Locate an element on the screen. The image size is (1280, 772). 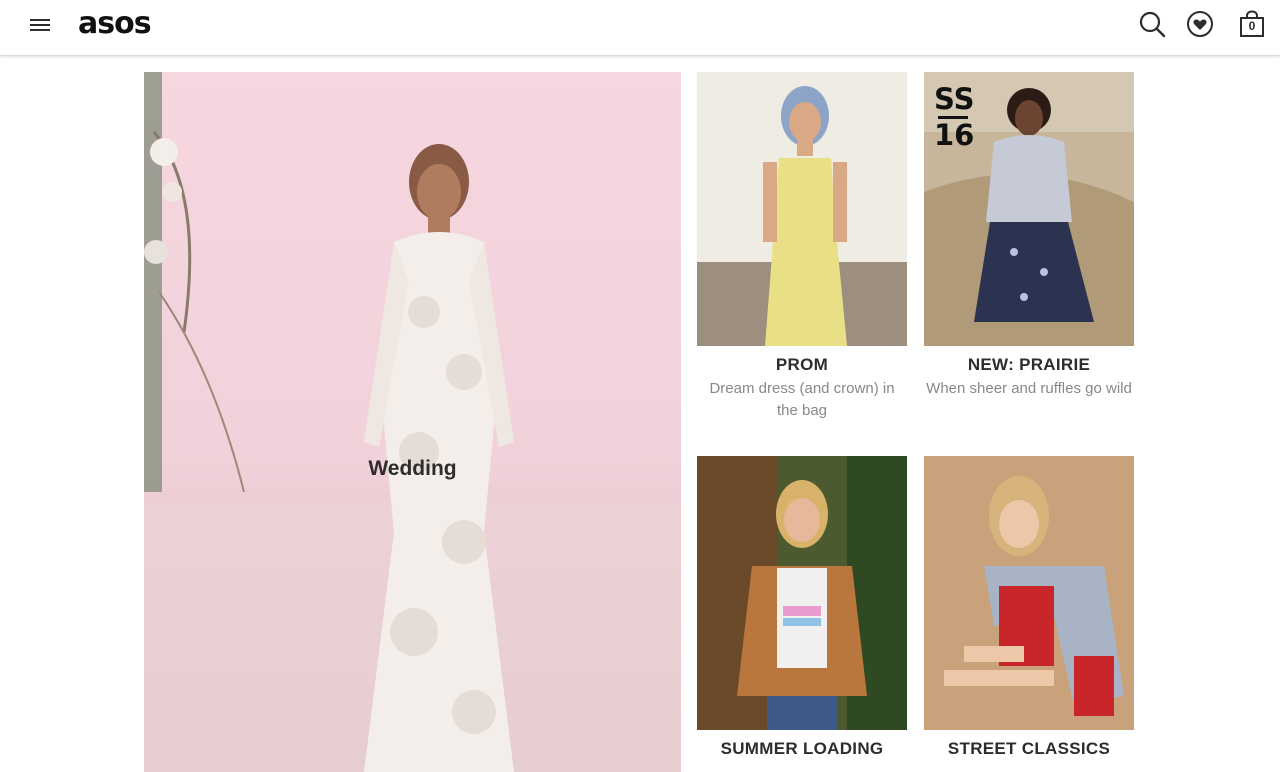
tile-title: PROM is located at coordinates (802, 364).